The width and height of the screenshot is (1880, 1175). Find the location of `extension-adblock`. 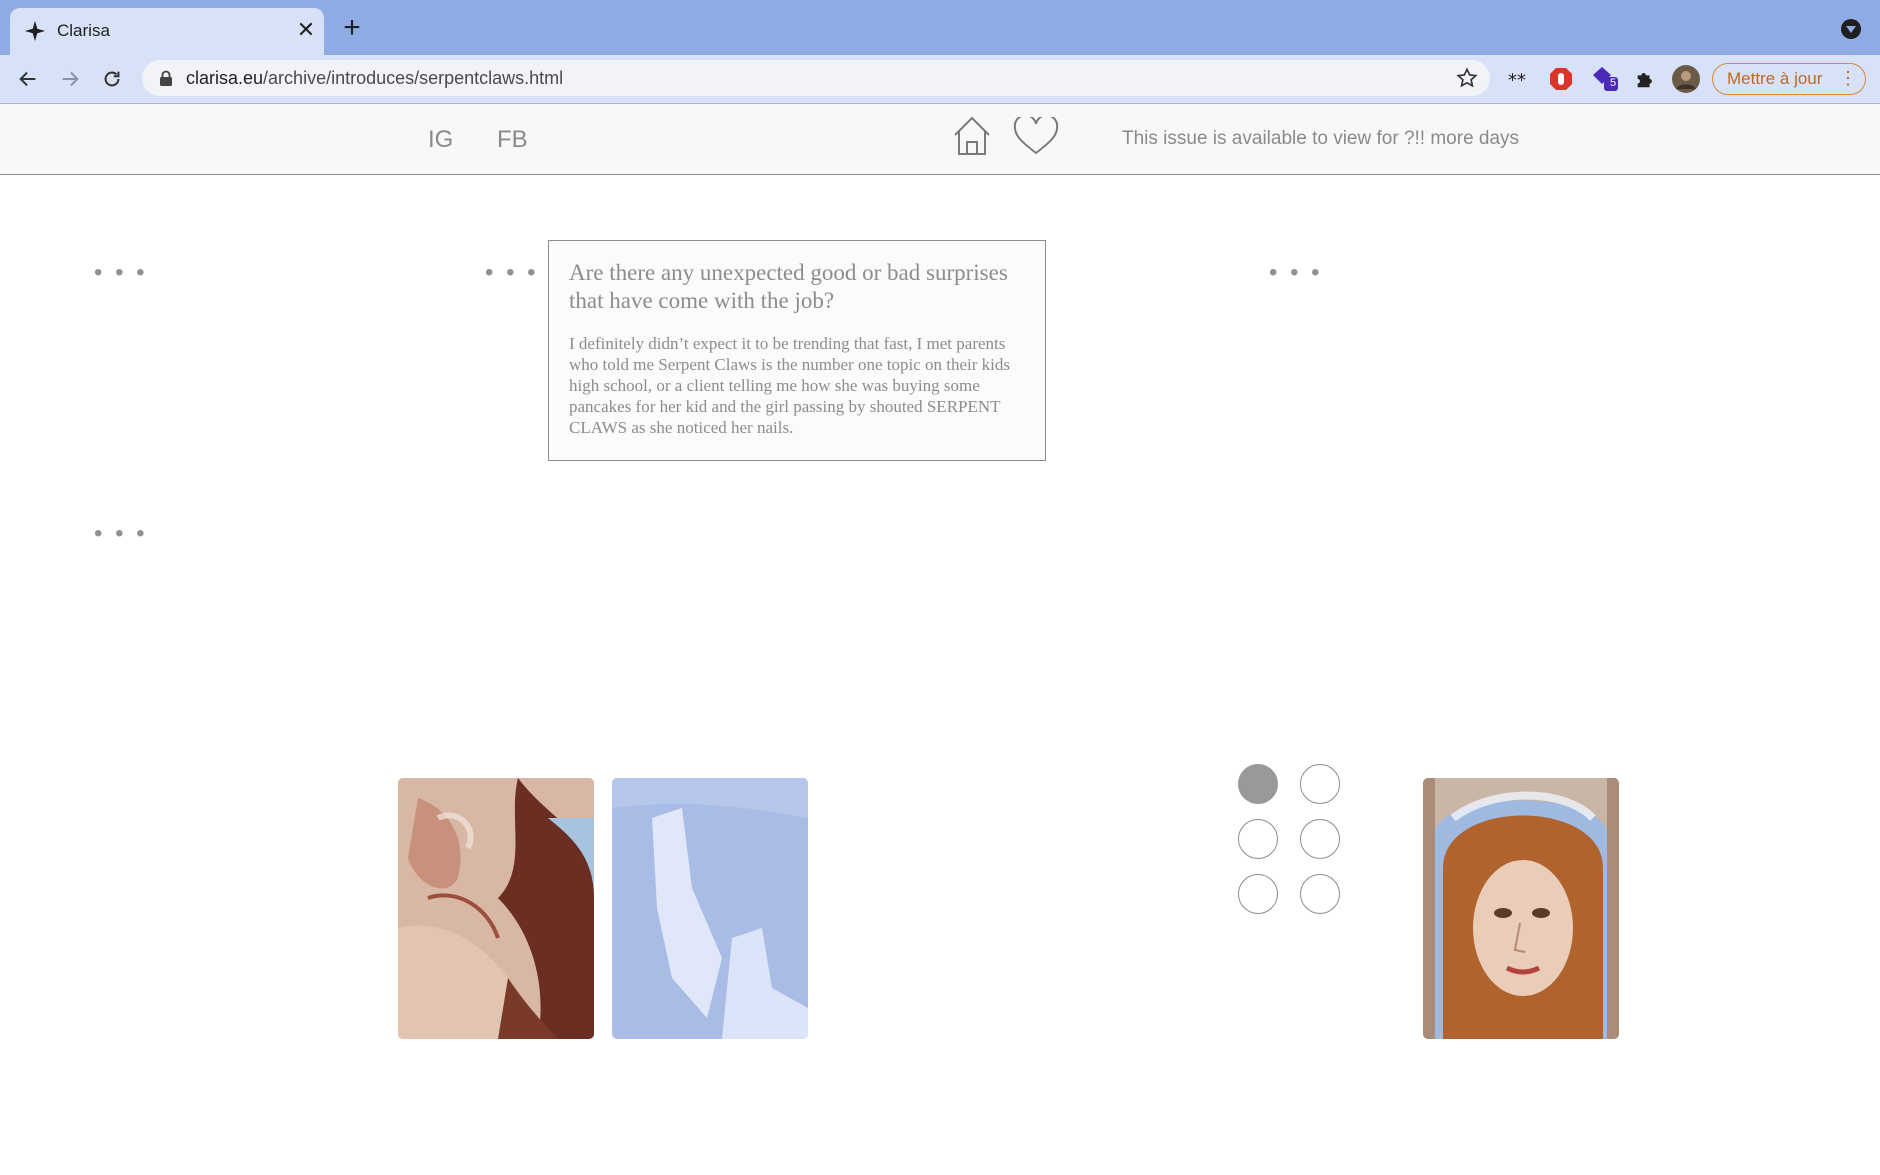

extension-adblock is located at coordinates (1561, 79).